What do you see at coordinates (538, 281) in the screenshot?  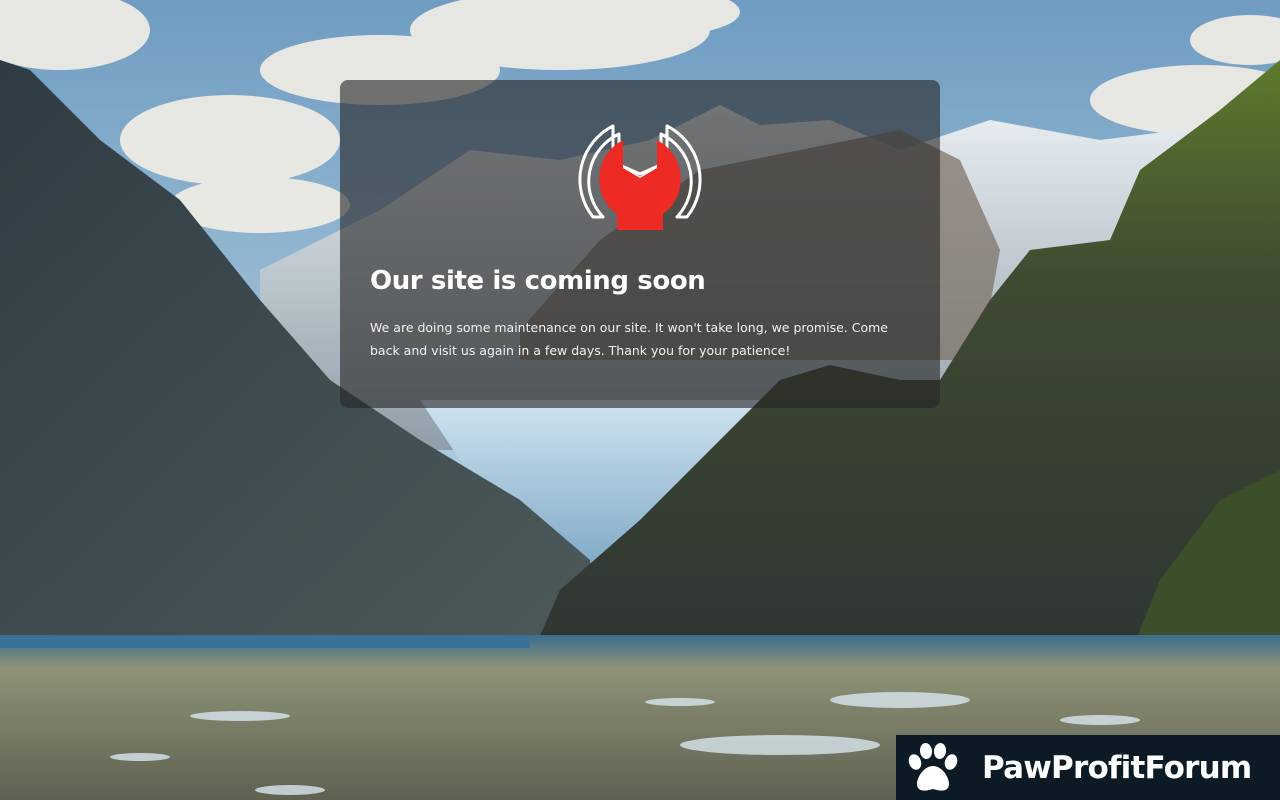 I see `page-title: Our site is coming soon` at bounding box center [538, 281].